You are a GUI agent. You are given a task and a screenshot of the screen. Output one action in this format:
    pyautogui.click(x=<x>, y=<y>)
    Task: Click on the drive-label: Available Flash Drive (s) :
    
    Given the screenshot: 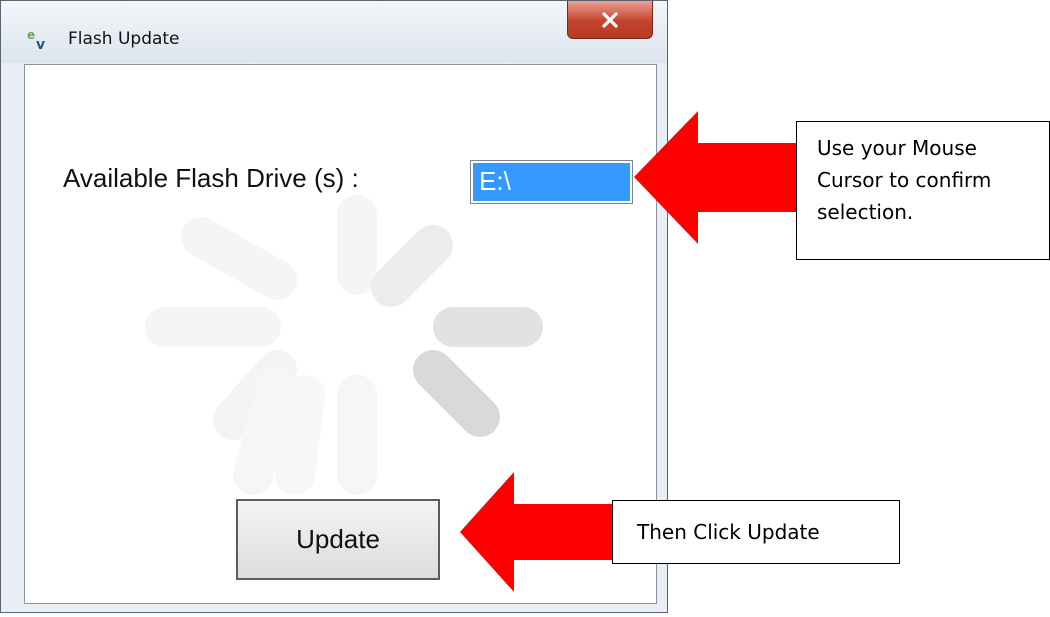 What is the action you would take?
    pyautogui.click(x=211, y=178)
    